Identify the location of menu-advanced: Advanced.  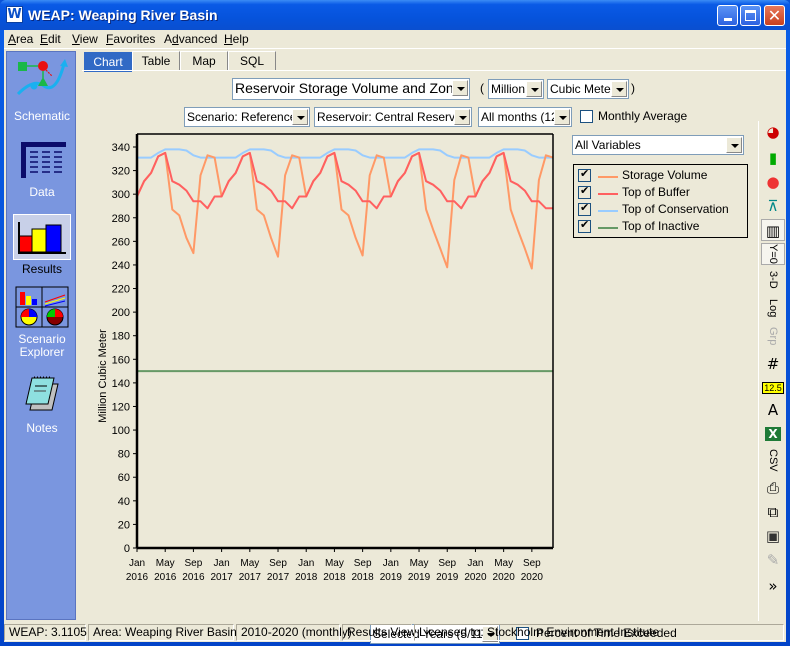
(190, 39).